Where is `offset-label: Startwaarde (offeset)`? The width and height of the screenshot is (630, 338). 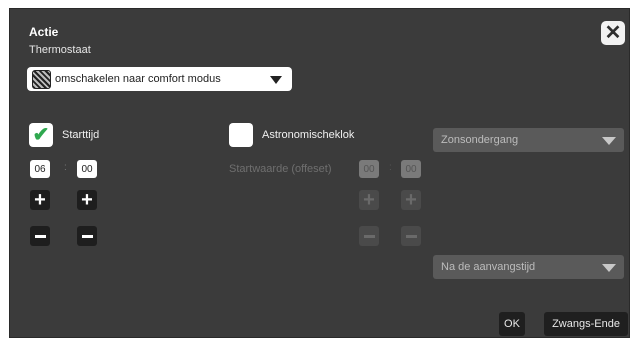 offset-label: Startwaarde (offeset) is located at coordinates (280, 169).